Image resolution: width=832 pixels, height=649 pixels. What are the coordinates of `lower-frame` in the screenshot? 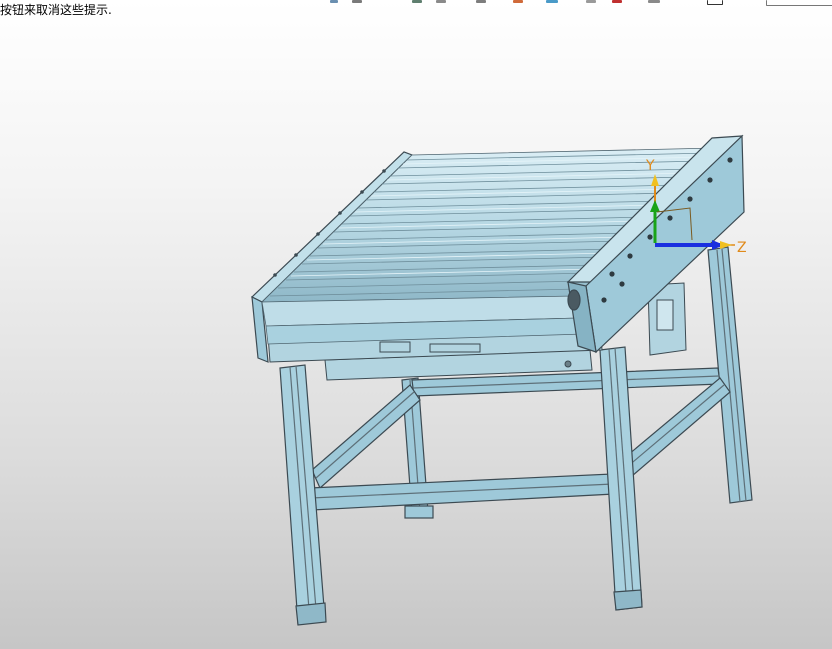 It's located at (520, 443).